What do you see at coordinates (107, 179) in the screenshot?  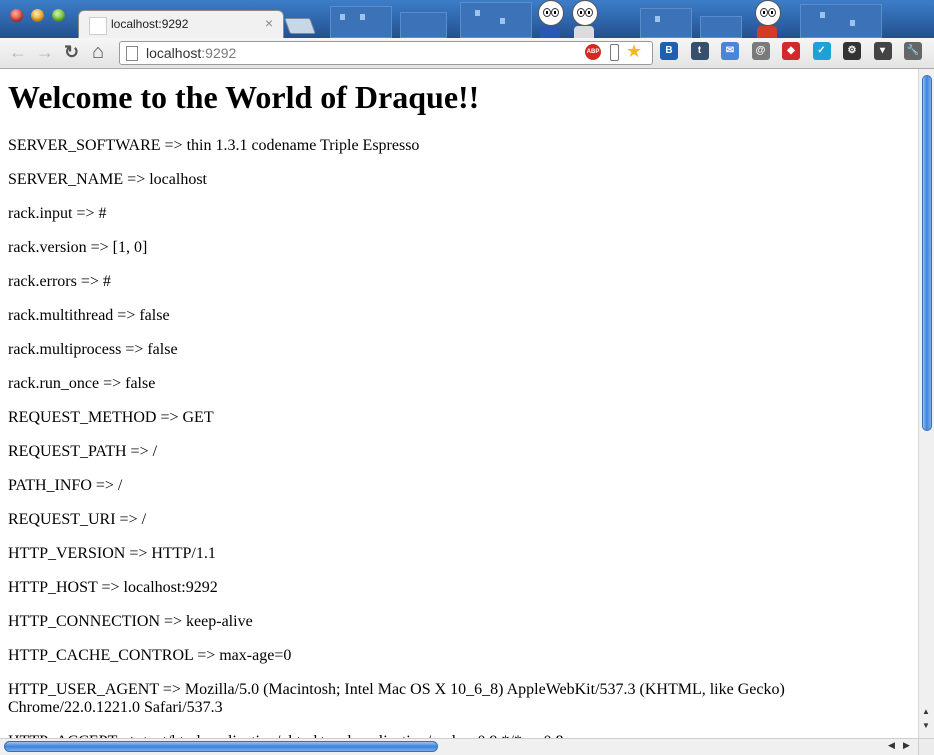 I see `env-line: SERVER_NAME => localhost` at bounding box center [107, 179].